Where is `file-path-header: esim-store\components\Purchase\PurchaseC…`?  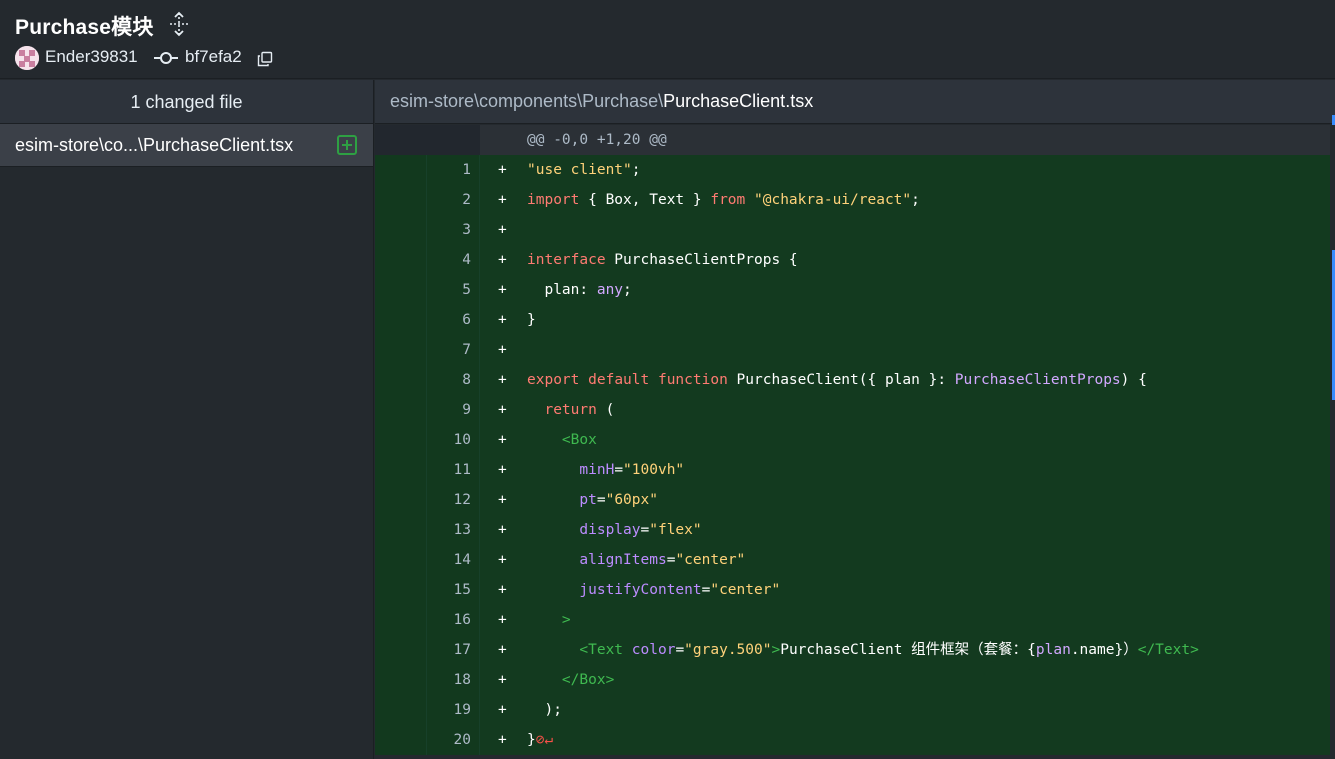
file-path-header: esim-store\components\Purchase\PurchaseC… is located at coordinates (855, 102).